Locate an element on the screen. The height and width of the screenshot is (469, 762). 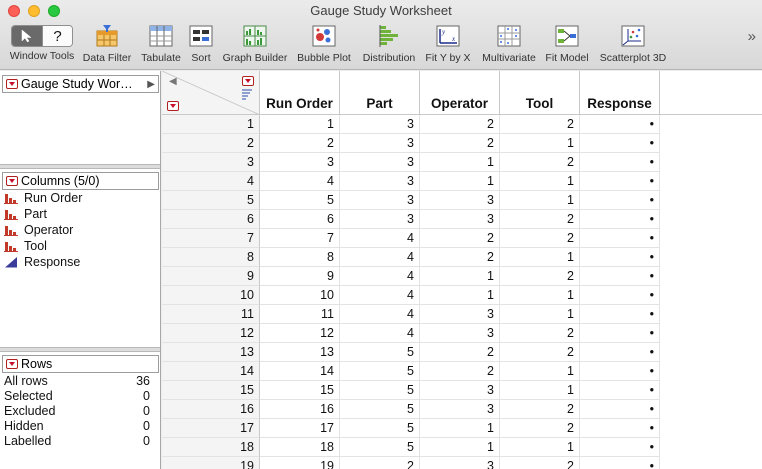
table-cell-run-order: 19 is located at coordinates (300, 463).